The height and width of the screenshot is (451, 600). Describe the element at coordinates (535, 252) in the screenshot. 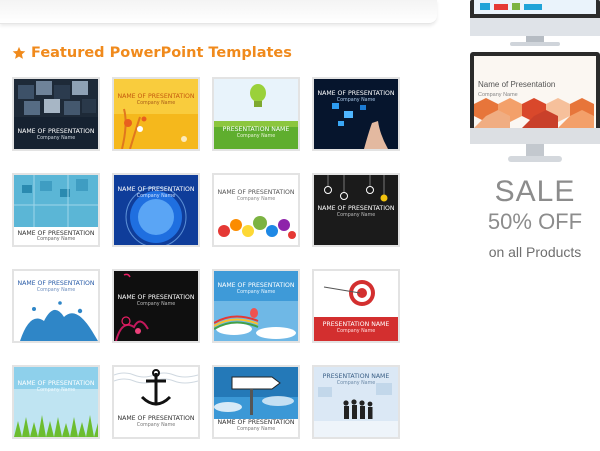

I see `sale-subtext: on all Products` at that location.